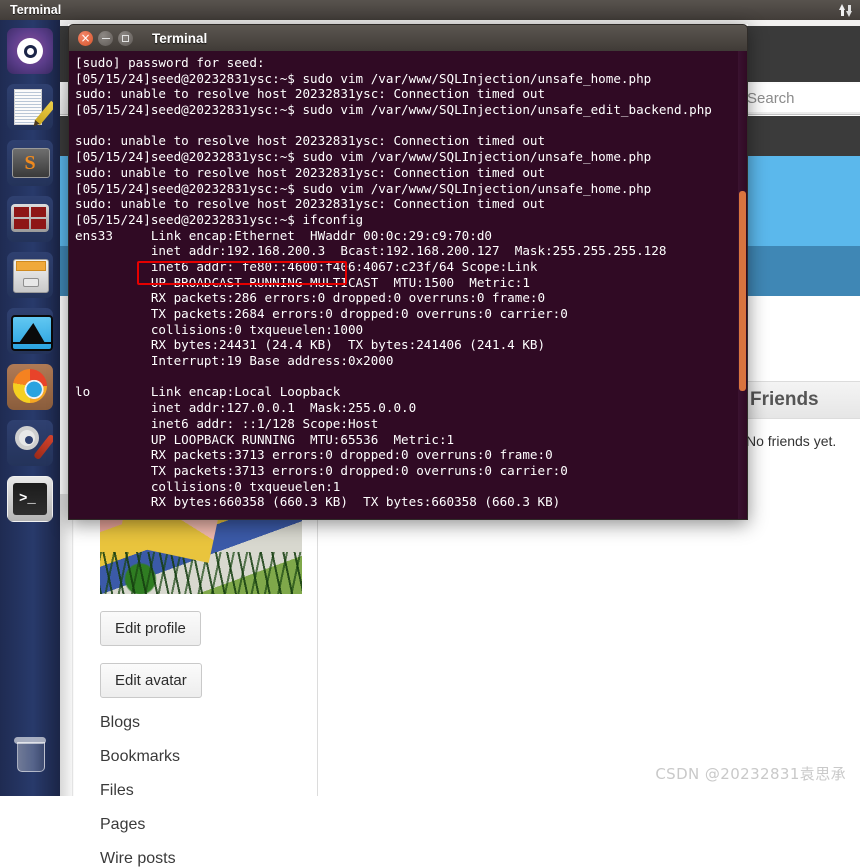 The image size is (860, 868). I want to click on launcher-item-system-tools, so click(30, 443).